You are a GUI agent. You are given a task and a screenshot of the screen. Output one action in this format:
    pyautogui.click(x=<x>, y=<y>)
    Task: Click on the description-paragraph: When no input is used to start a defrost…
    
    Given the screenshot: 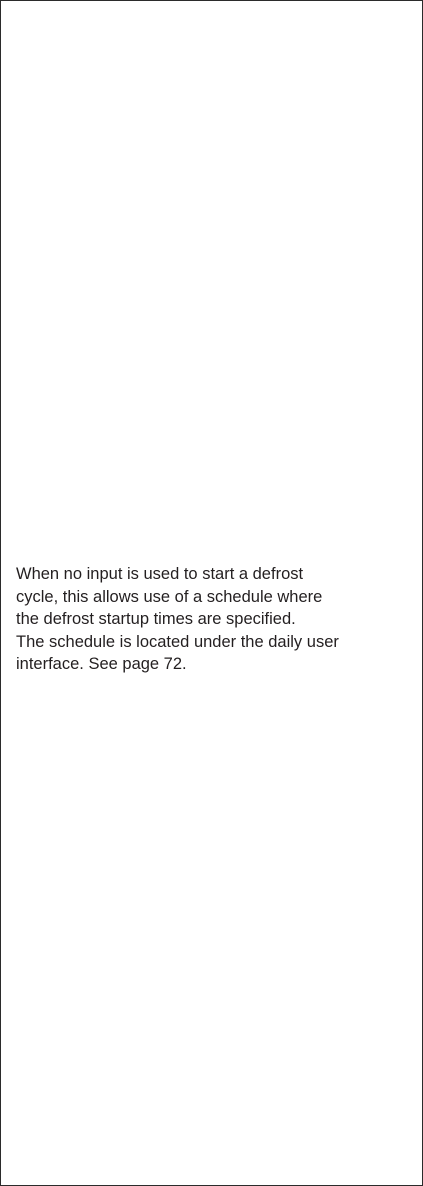 What is the action you would take?
    pyautogui.click(x=216, y=619)
    